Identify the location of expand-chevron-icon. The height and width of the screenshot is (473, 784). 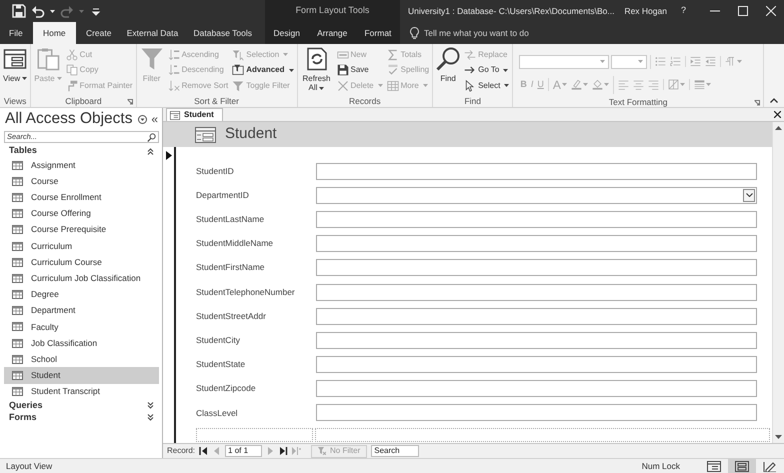
(150, 418).